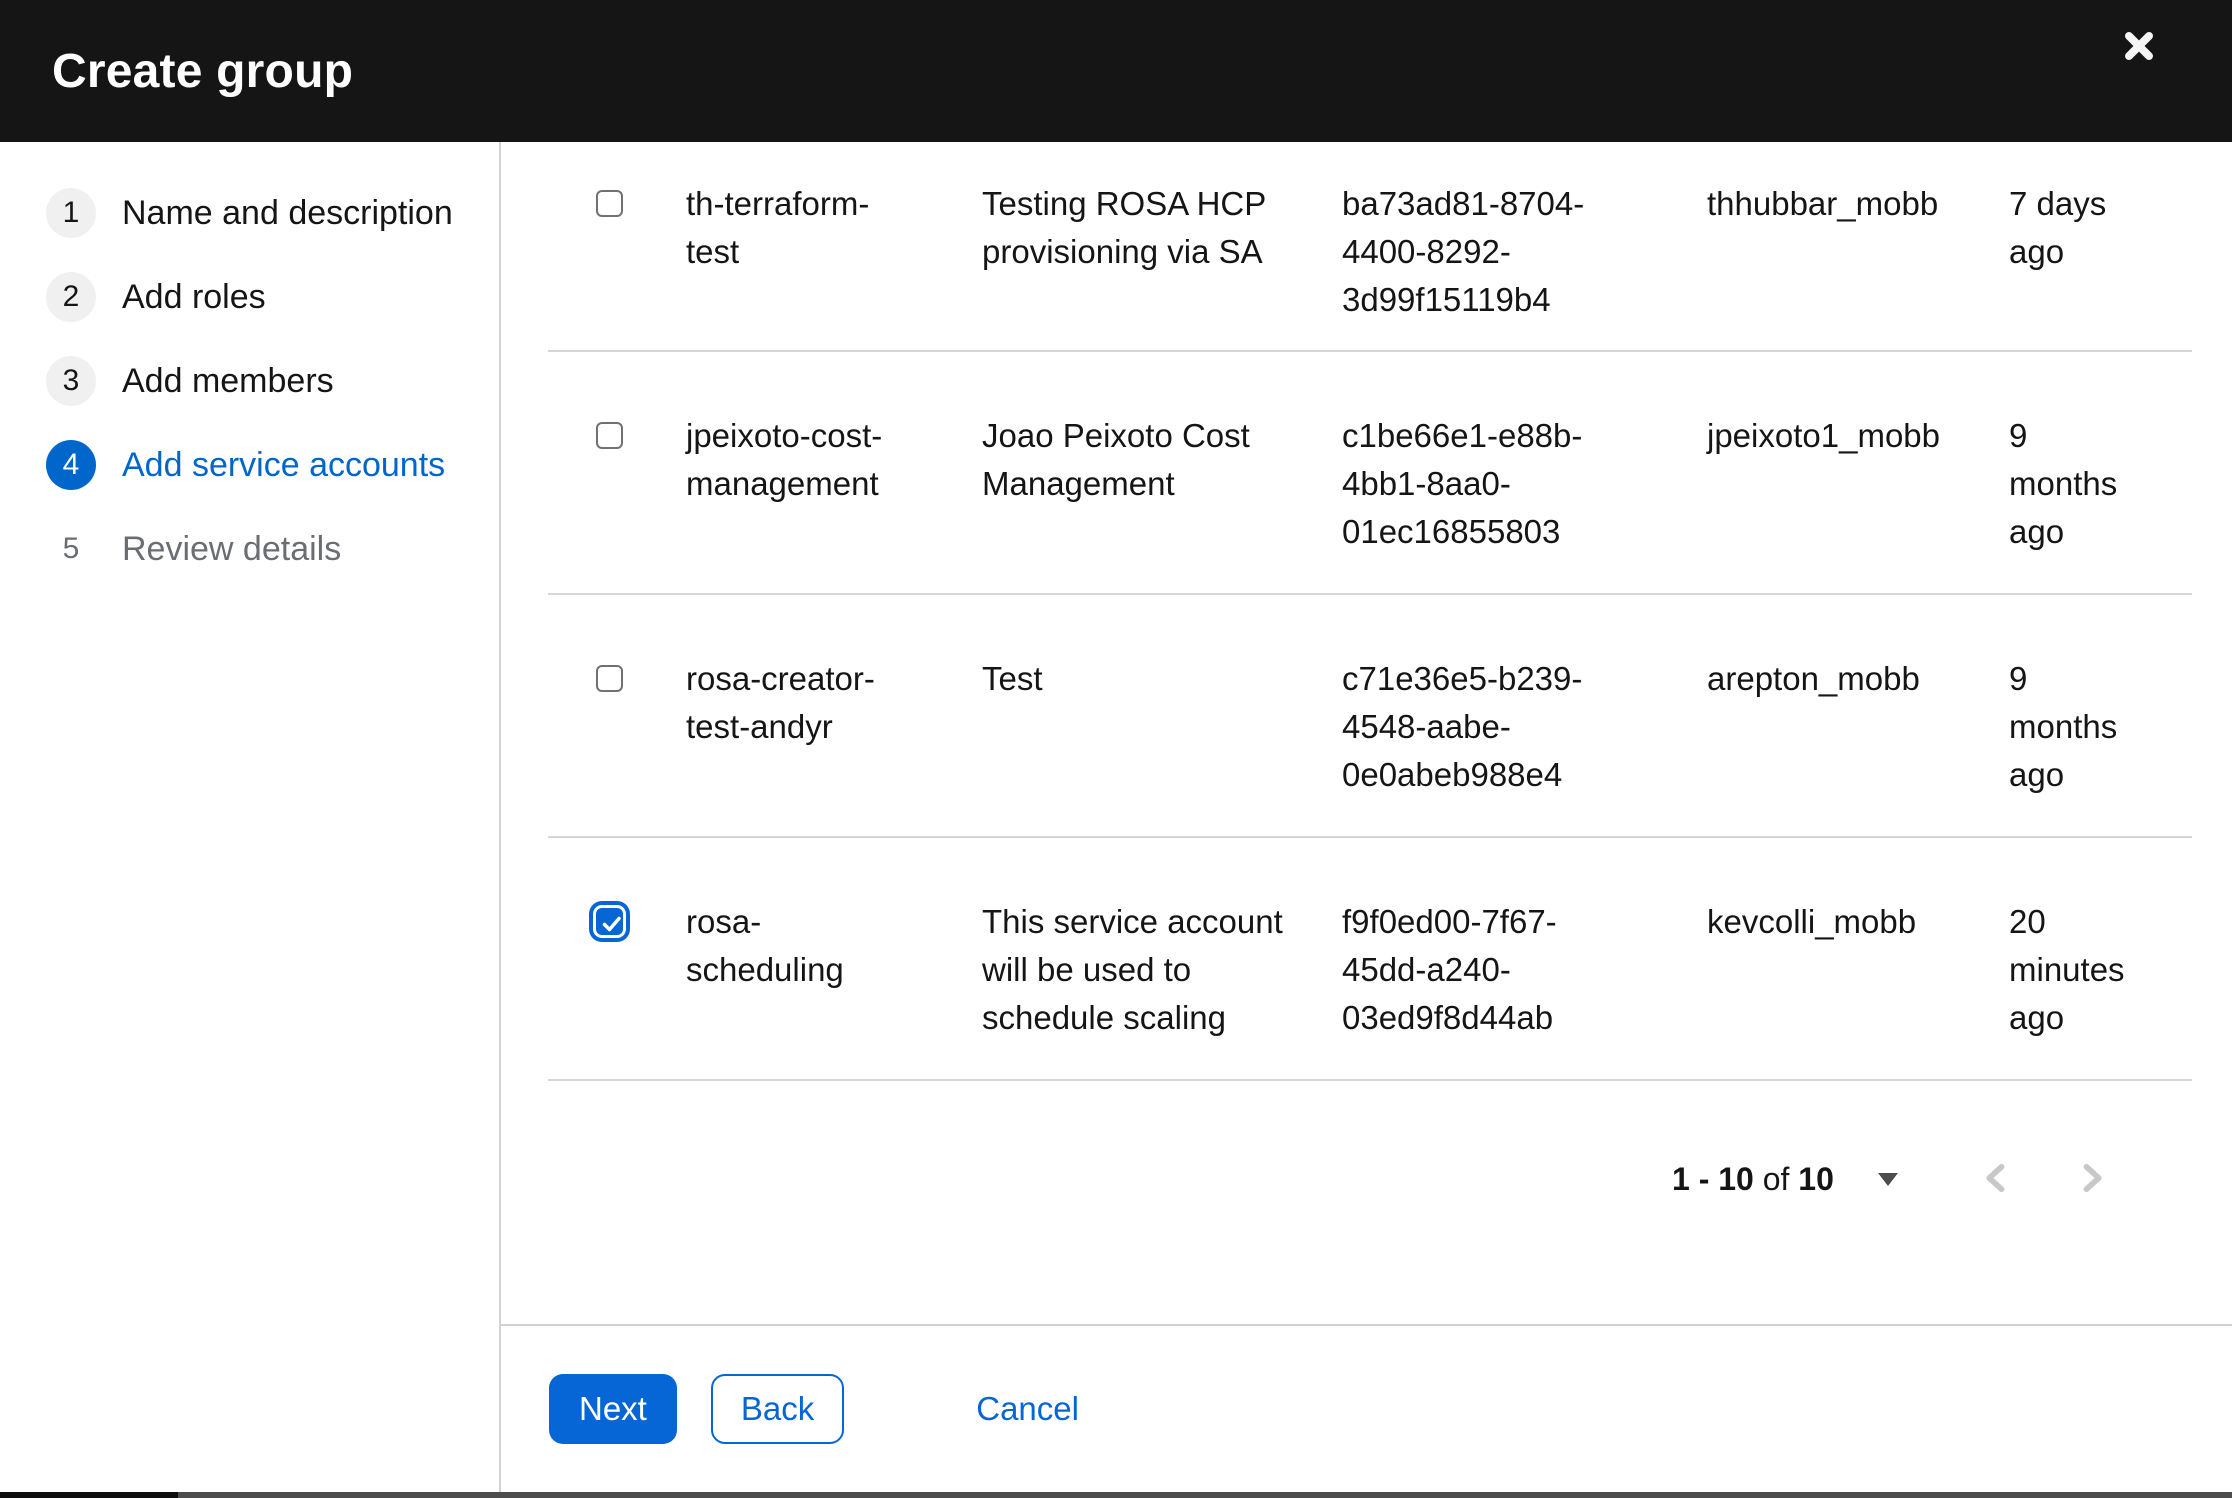 The width and height of the screenshot is (2232, 1498). What do you see at coordinates (71, 465) in the screenshot?
I see `step-4-number: 4` at bounding box center [71, 465].